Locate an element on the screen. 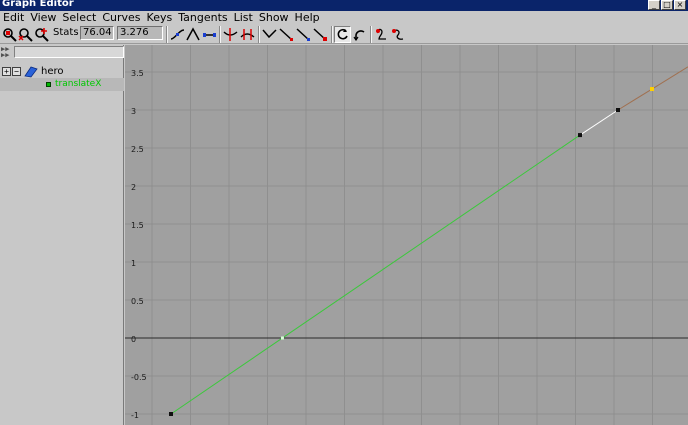  frame-field: 76.04 is located at coordinates (97, 33).